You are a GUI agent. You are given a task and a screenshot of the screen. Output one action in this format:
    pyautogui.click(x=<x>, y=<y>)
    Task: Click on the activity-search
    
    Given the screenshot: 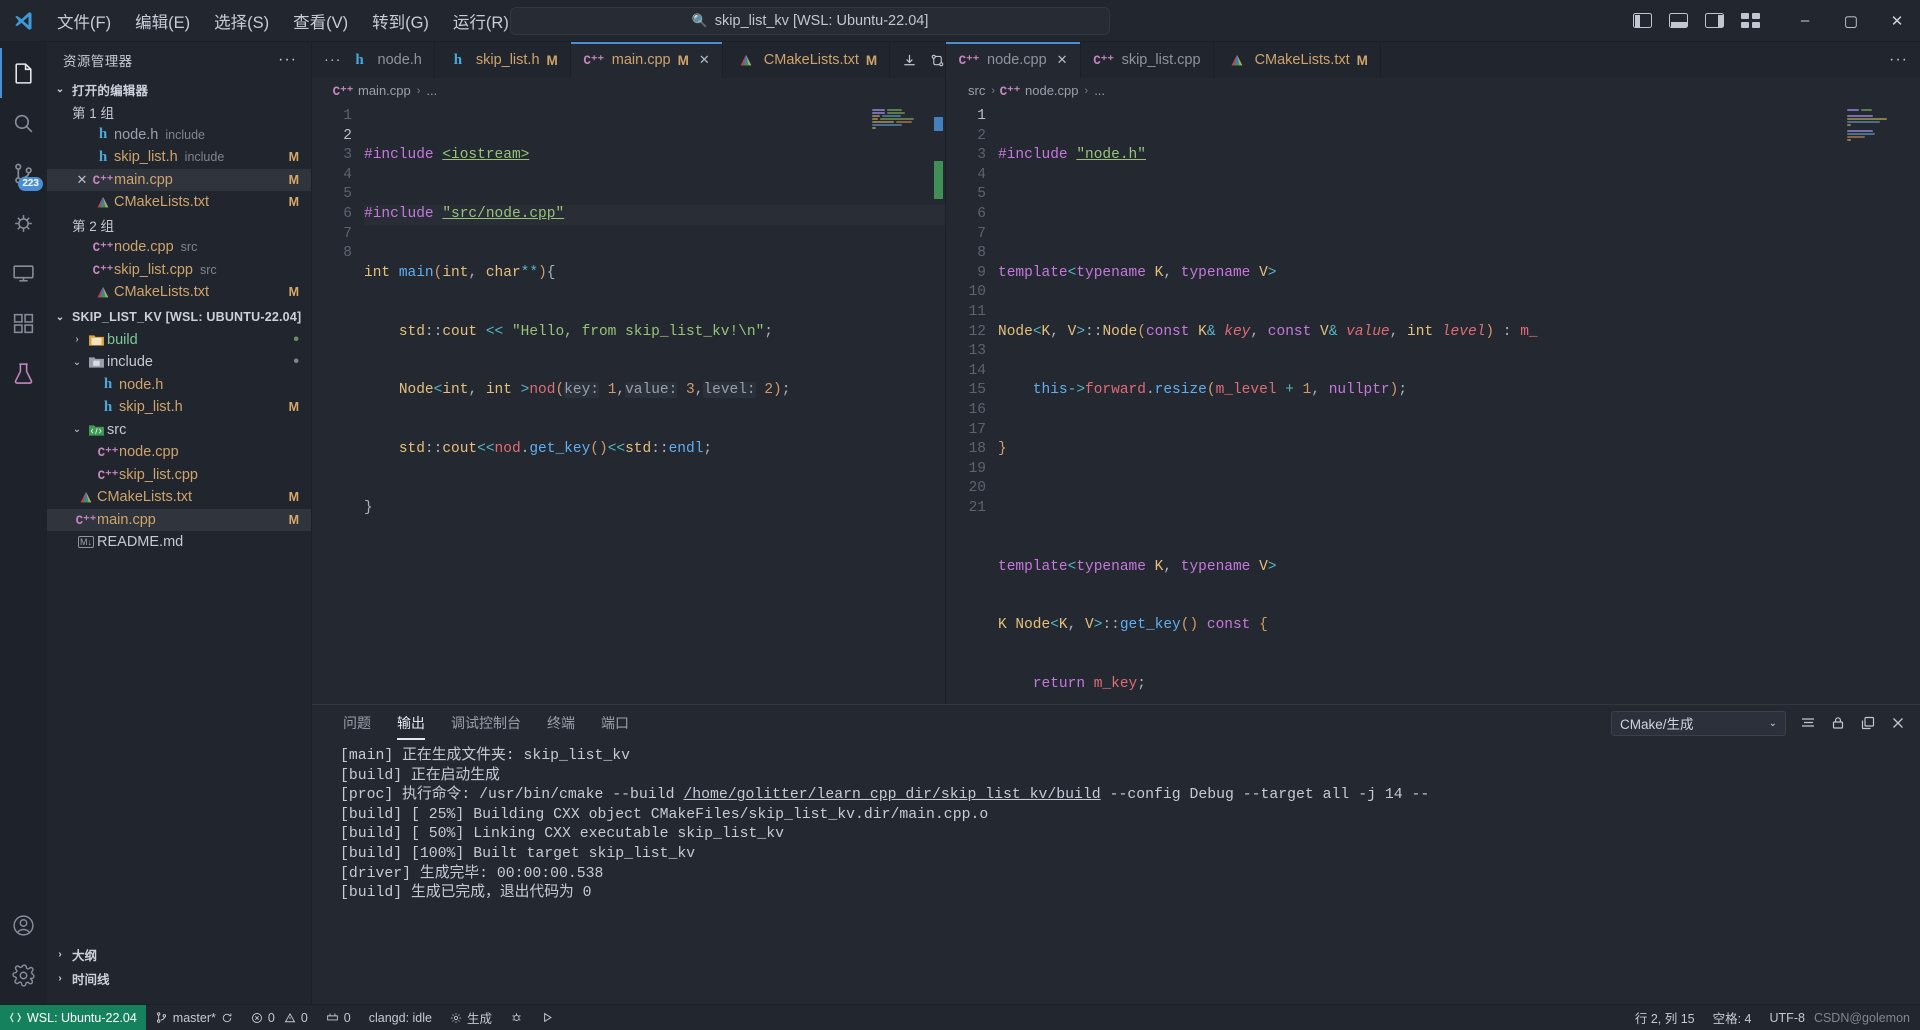 What is the action you would take?
    pyautogui.click(x=23, y=123)
    